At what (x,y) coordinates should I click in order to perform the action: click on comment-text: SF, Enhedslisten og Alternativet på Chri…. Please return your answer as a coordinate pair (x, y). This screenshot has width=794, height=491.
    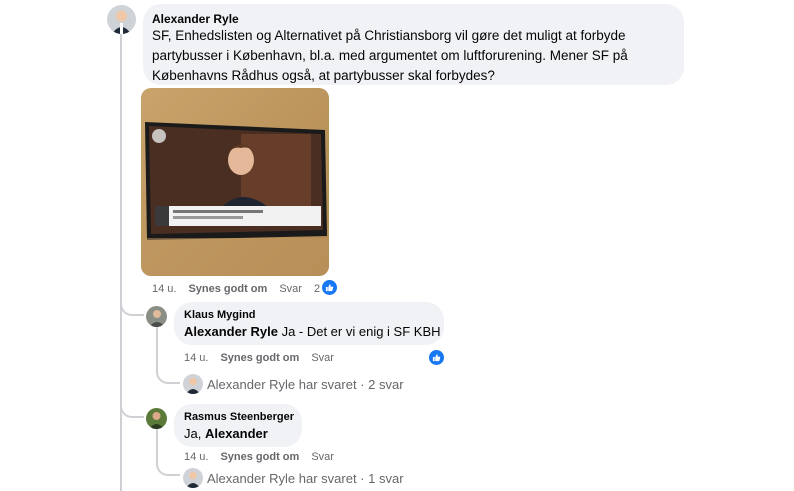
    Looking at the image, I should click on (390, 55).